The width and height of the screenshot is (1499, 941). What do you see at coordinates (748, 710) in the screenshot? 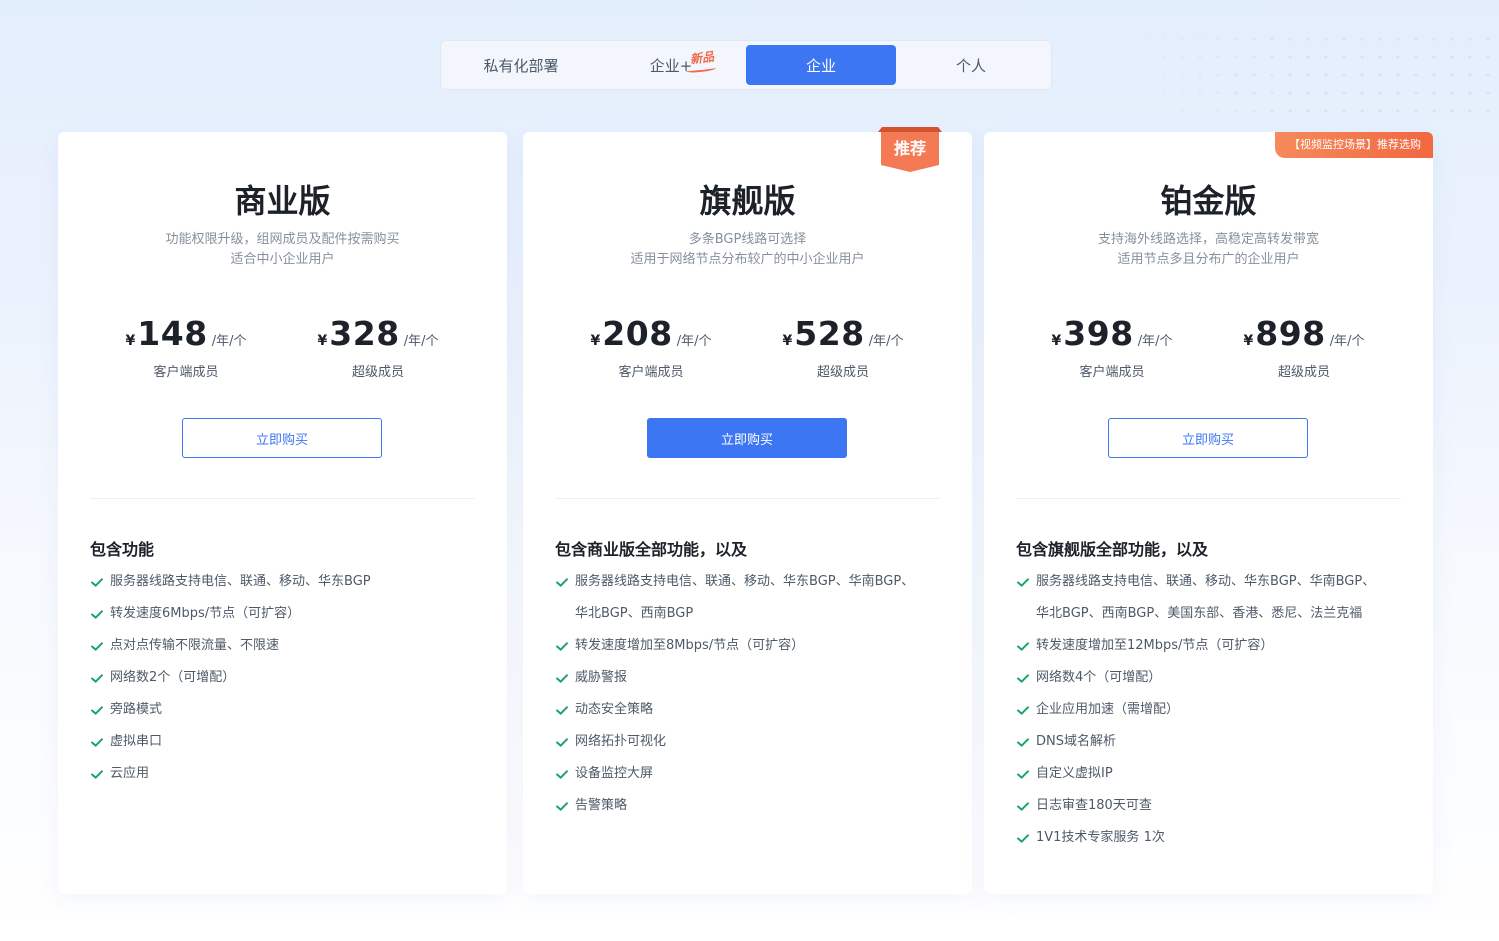
I see `feature-item: 动态安全策略` at bounding box center [748, 710].